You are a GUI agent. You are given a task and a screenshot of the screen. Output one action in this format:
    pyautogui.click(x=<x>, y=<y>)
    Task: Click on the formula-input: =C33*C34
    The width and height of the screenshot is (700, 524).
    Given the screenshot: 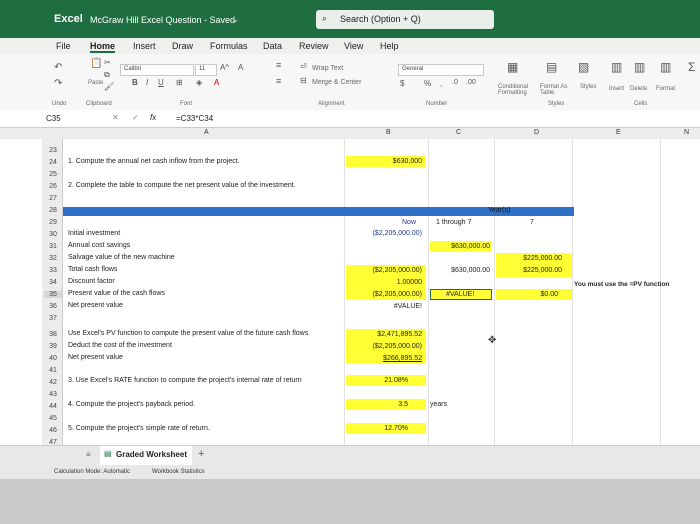 What is the action you would take?
    pyautogui.click(x=194, y=118)
    